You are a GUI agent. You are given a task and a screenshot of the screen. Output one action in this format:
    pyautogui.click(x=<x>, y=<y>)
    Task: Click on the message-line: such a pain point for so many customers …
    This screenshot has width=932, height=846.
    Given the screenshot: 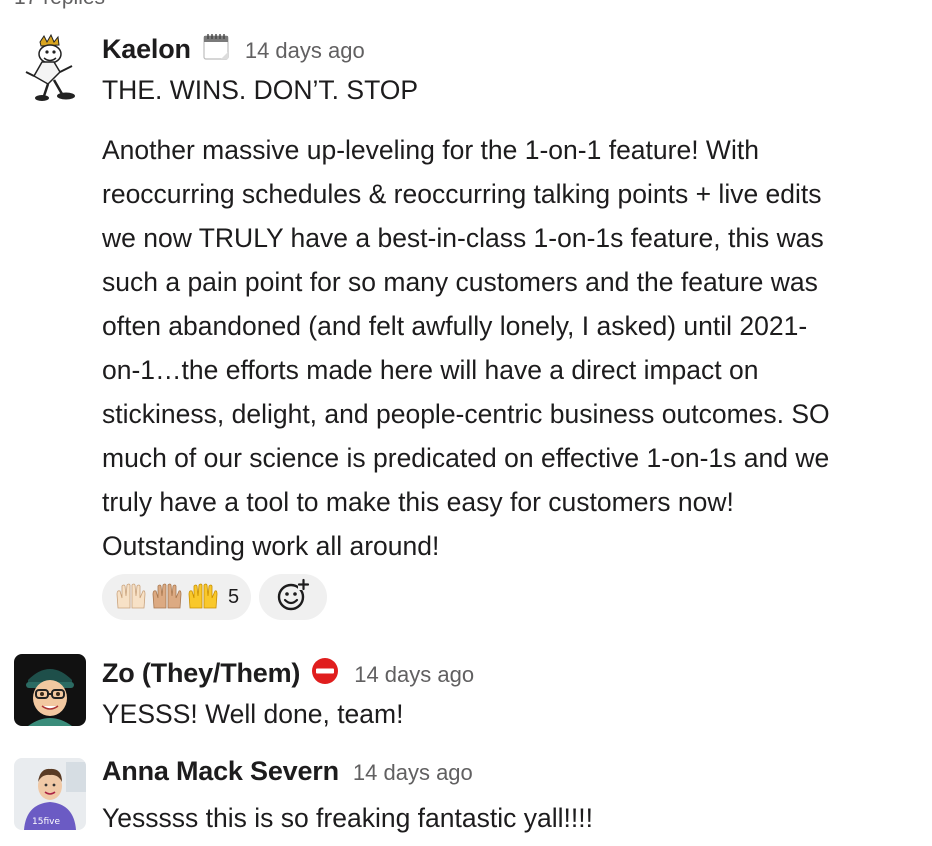 What is the action you would take?
    pyautogui.click(x=460, y=282)
    